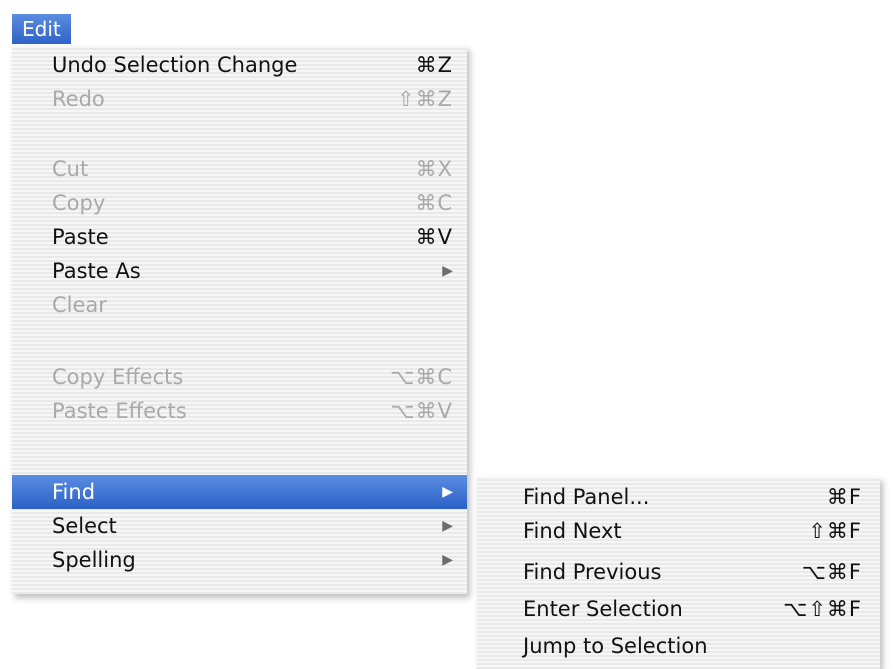  I want to click on menu-item-enter-selection: Enter Selection ⌥⇧⌘F, so click(678, 609).